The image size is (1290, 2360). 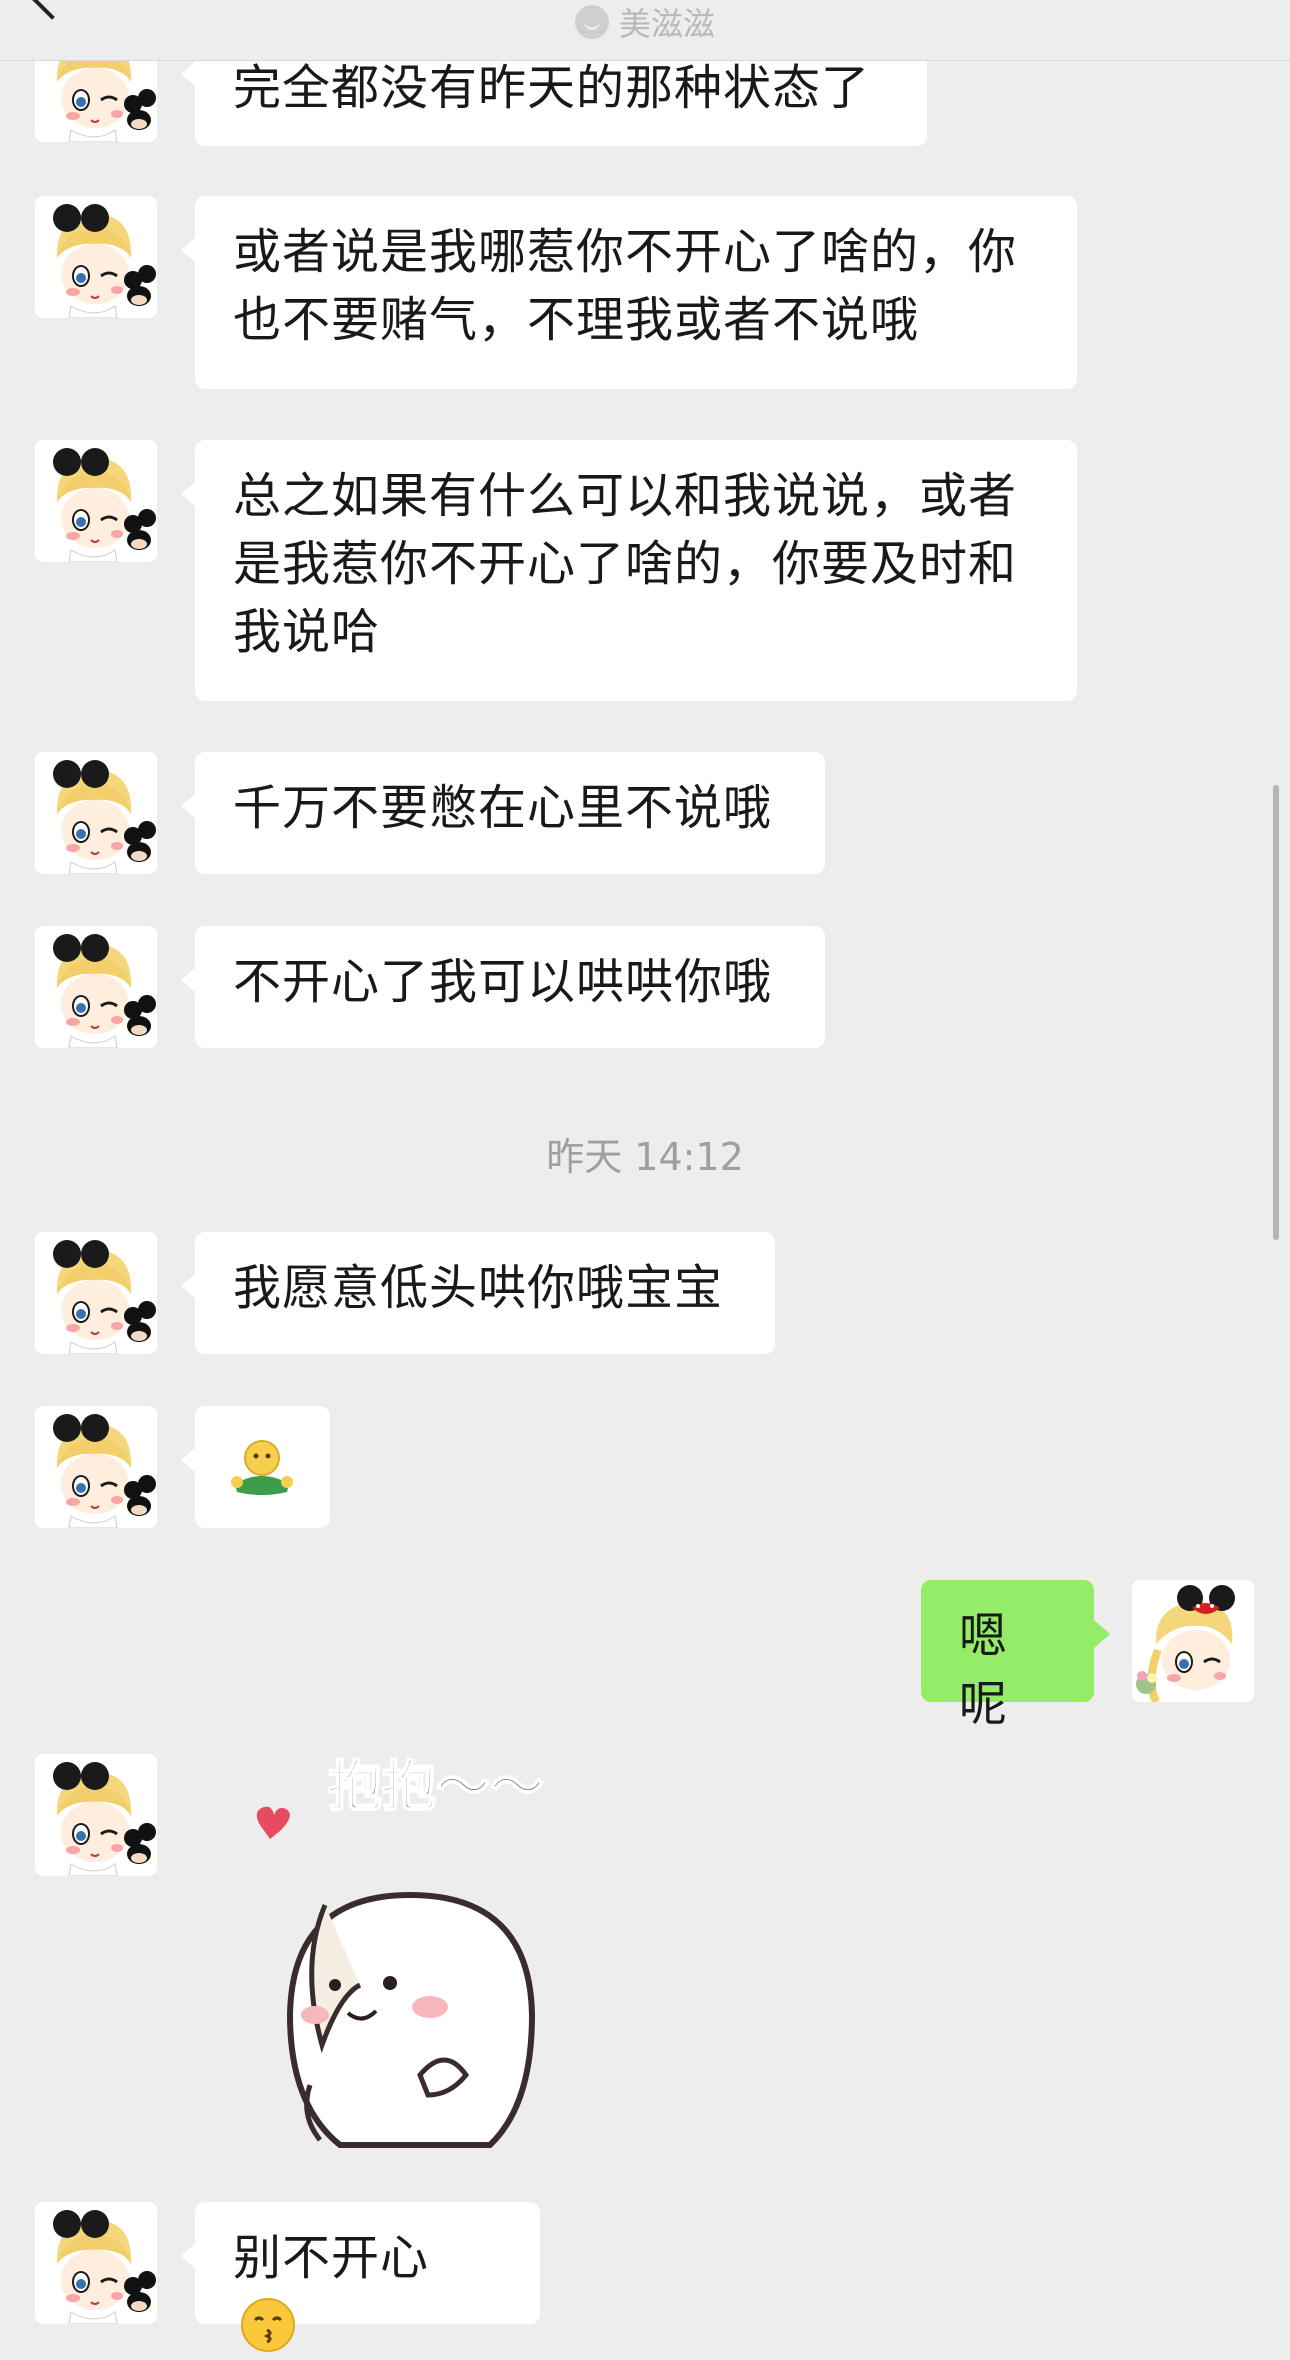 I want to click on message-text: 嗯呢, so click(x=984, y=1670).